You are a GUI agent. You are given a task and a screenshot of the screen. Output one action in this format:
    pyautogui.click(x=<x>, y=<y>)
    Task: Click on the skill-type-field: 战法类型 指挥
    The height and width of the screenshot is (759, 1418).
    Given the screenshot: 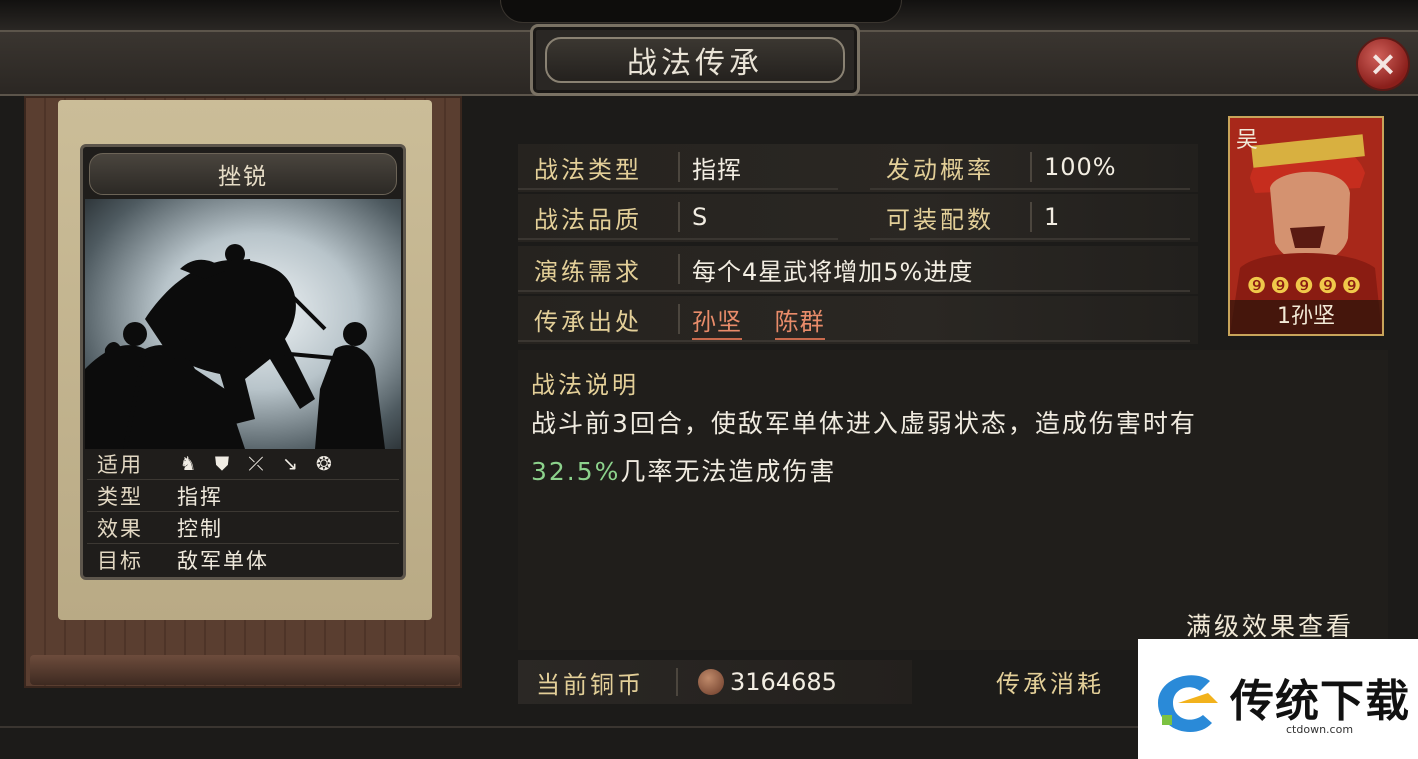 What is the action you would take?
    pyautogui.click(x=678, y=168)
    